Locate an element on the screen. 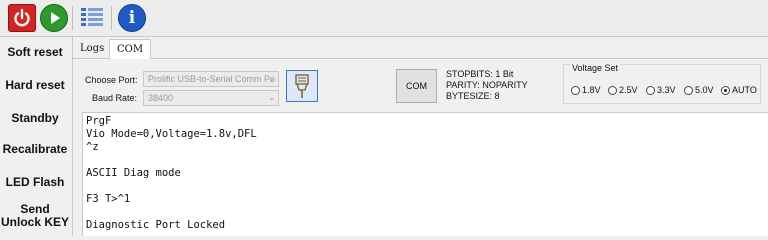  recalibrate-button: Recalibrate is located at coordinates (35, 149).